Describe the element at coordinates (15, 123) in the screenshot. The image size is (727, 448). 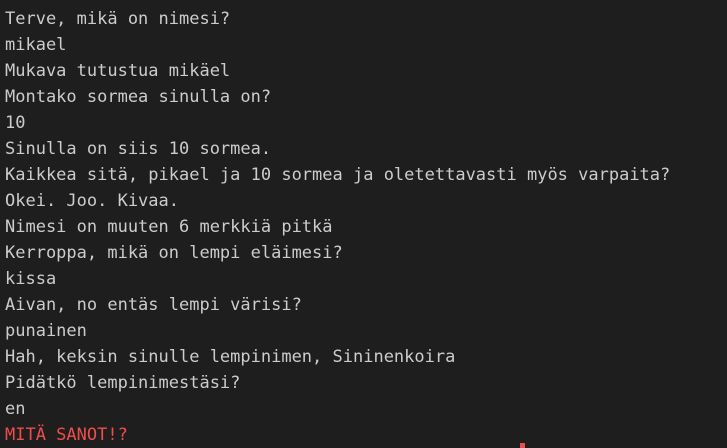
I see `terminal-input-line: 10` at that location.